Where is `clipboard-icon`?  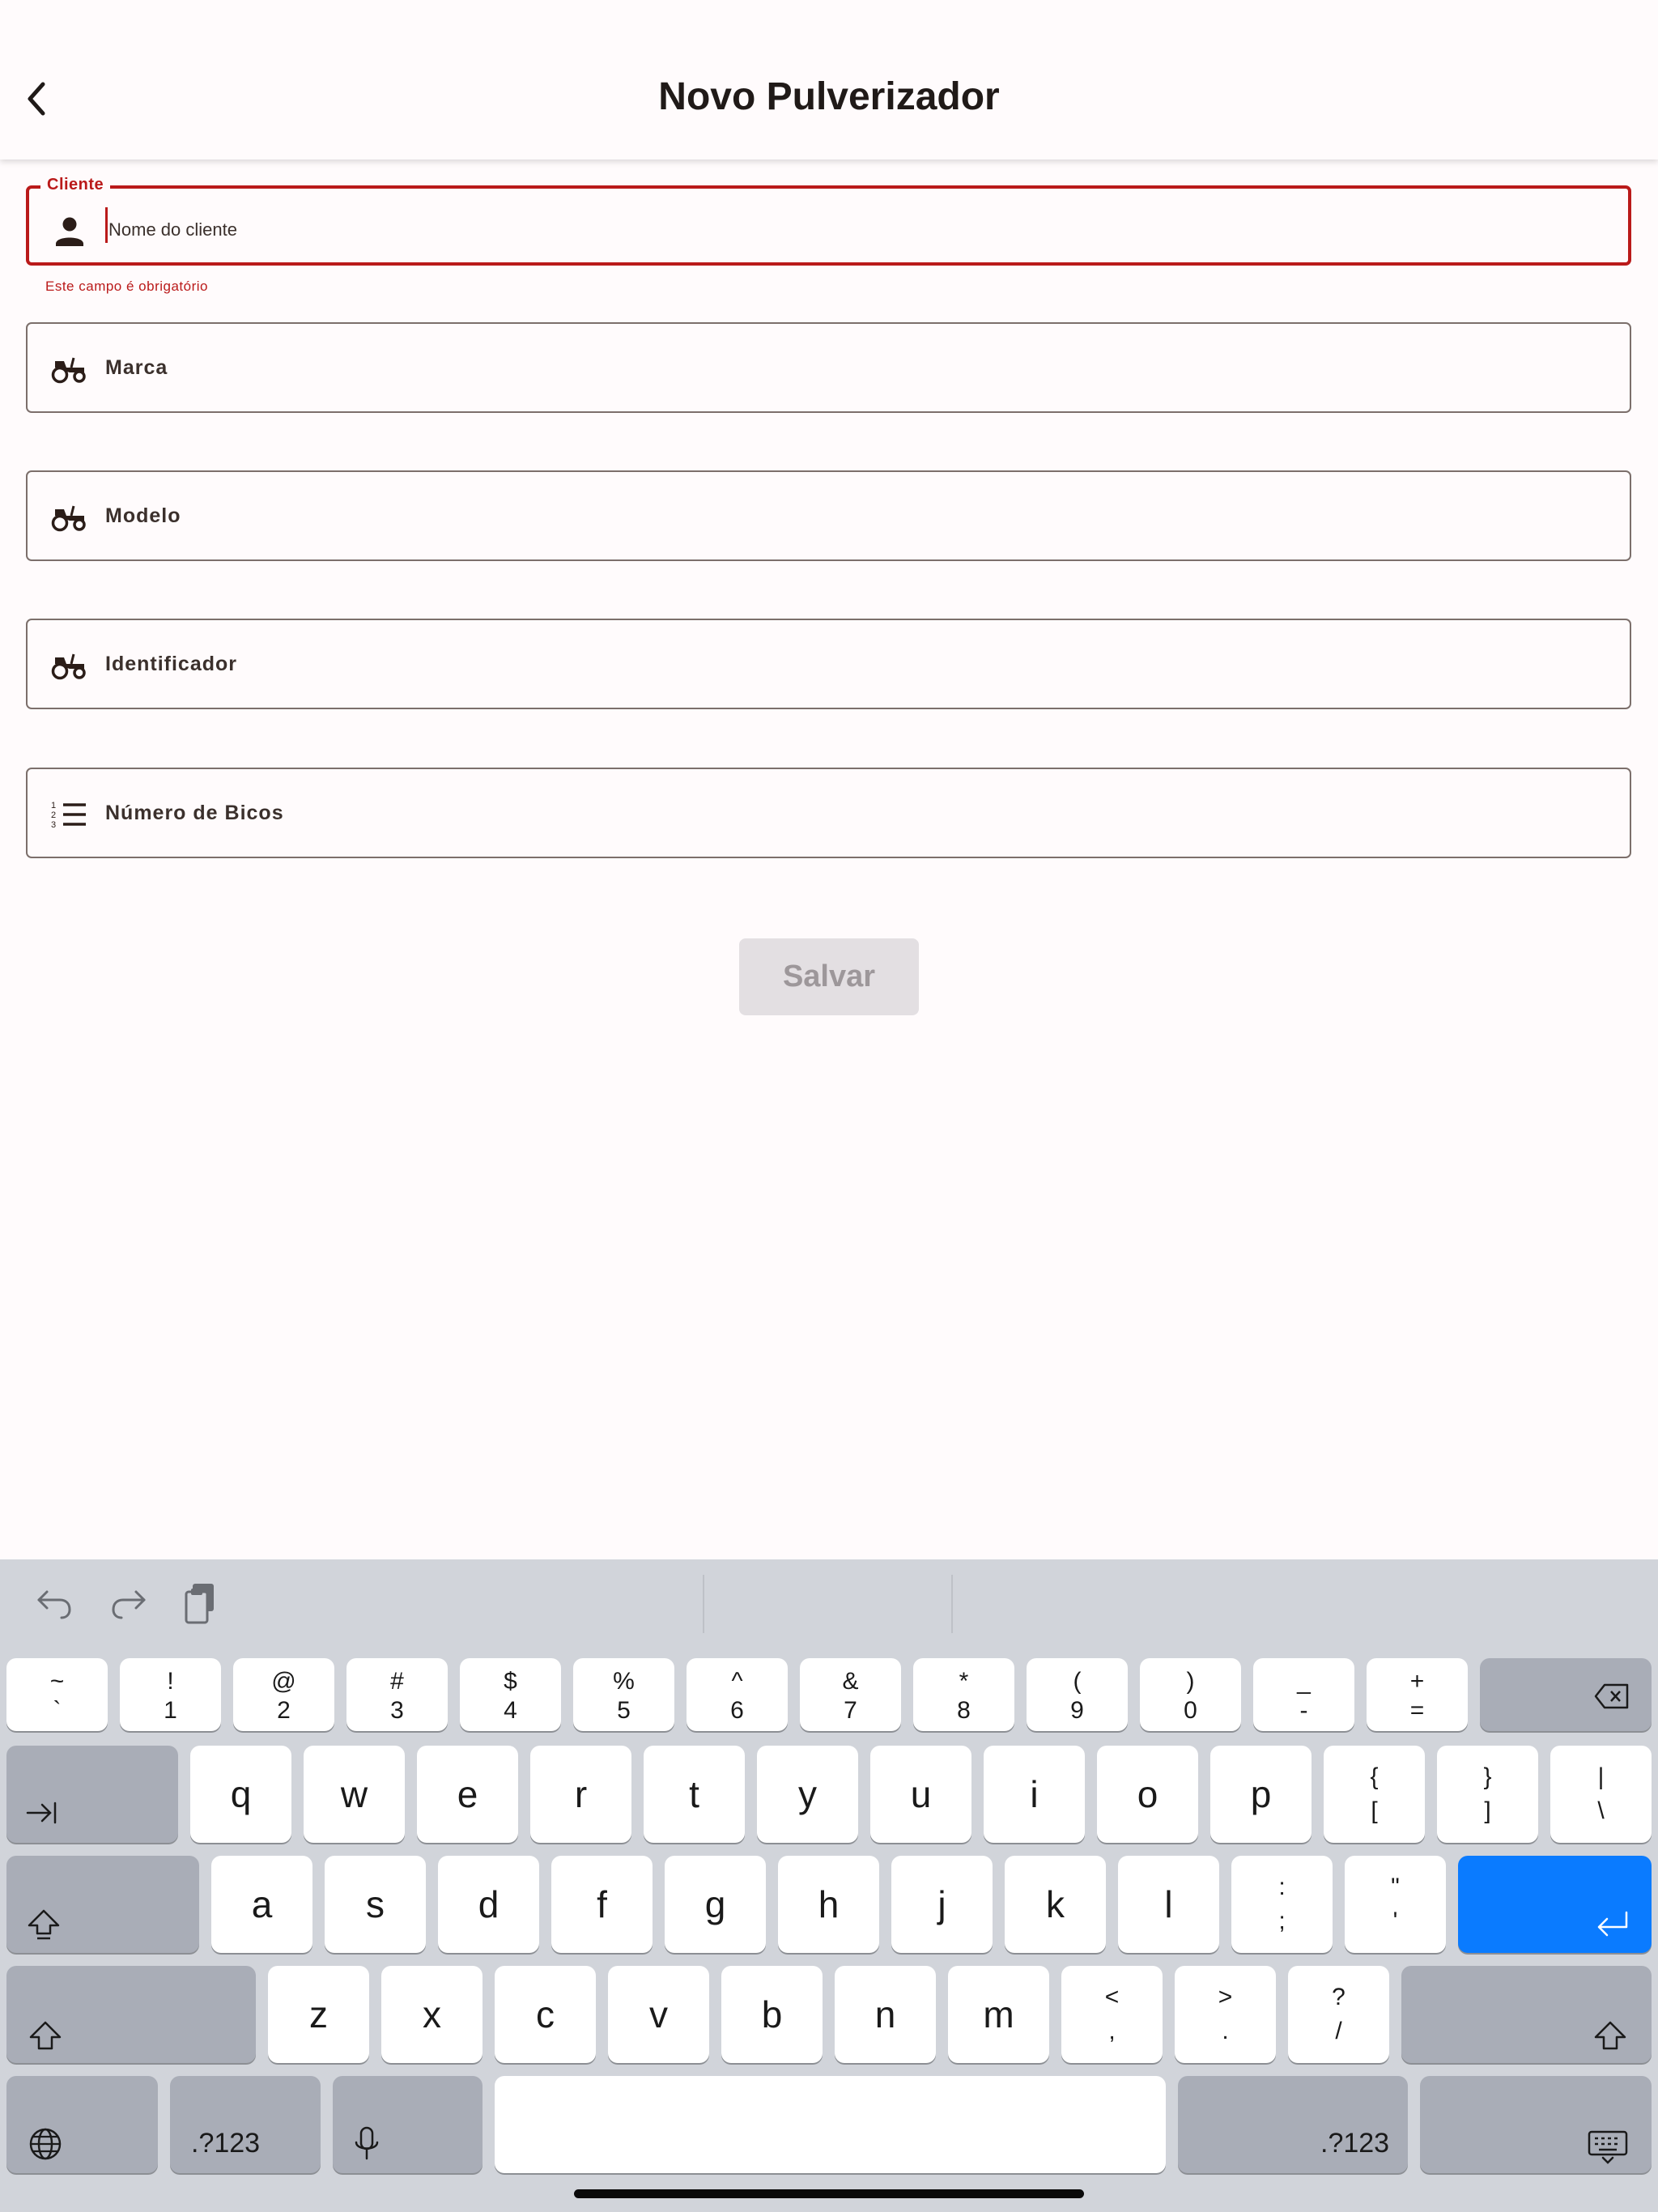 clipboard-icon is located at coordinates (199, 1604).